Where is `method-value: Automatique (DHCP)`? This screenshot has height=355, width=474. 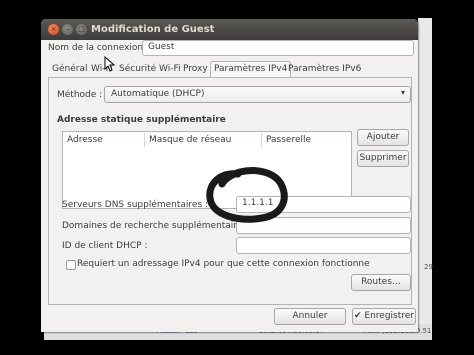 method-value: Automatique (DHCP) is located at coordinates (158, 94).